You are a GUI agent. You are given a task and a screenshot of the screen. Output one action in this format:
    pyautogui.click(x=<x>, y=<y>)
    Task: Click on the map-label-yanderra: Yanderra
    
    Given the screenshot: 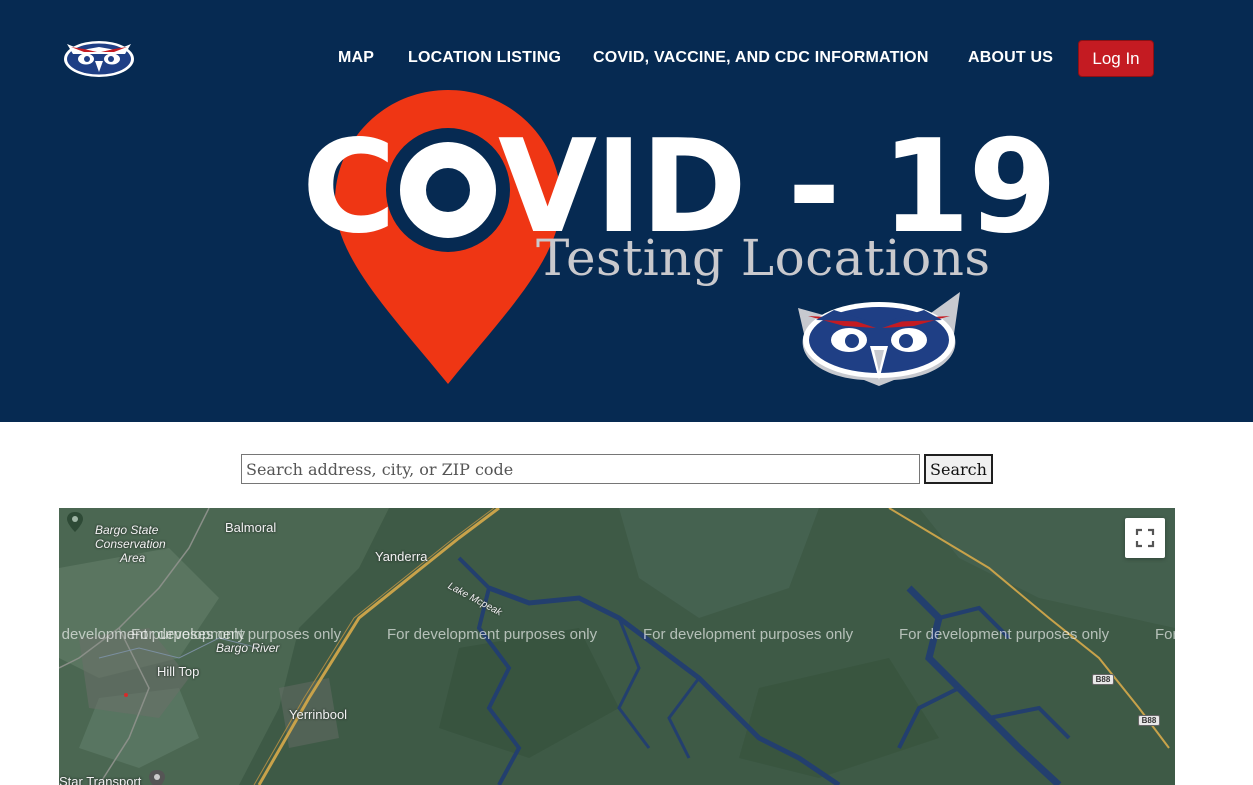 What is the action you would take?
    pyautogui.click(x=401, y=556)
    